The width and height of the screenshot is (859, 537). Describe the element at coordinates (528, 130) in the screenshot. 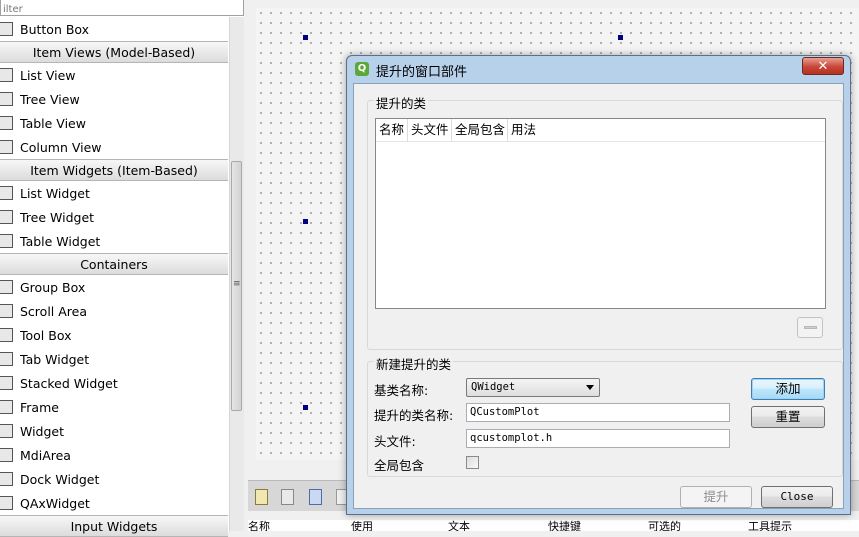

I see `column-header-usage: 用法` at that location.